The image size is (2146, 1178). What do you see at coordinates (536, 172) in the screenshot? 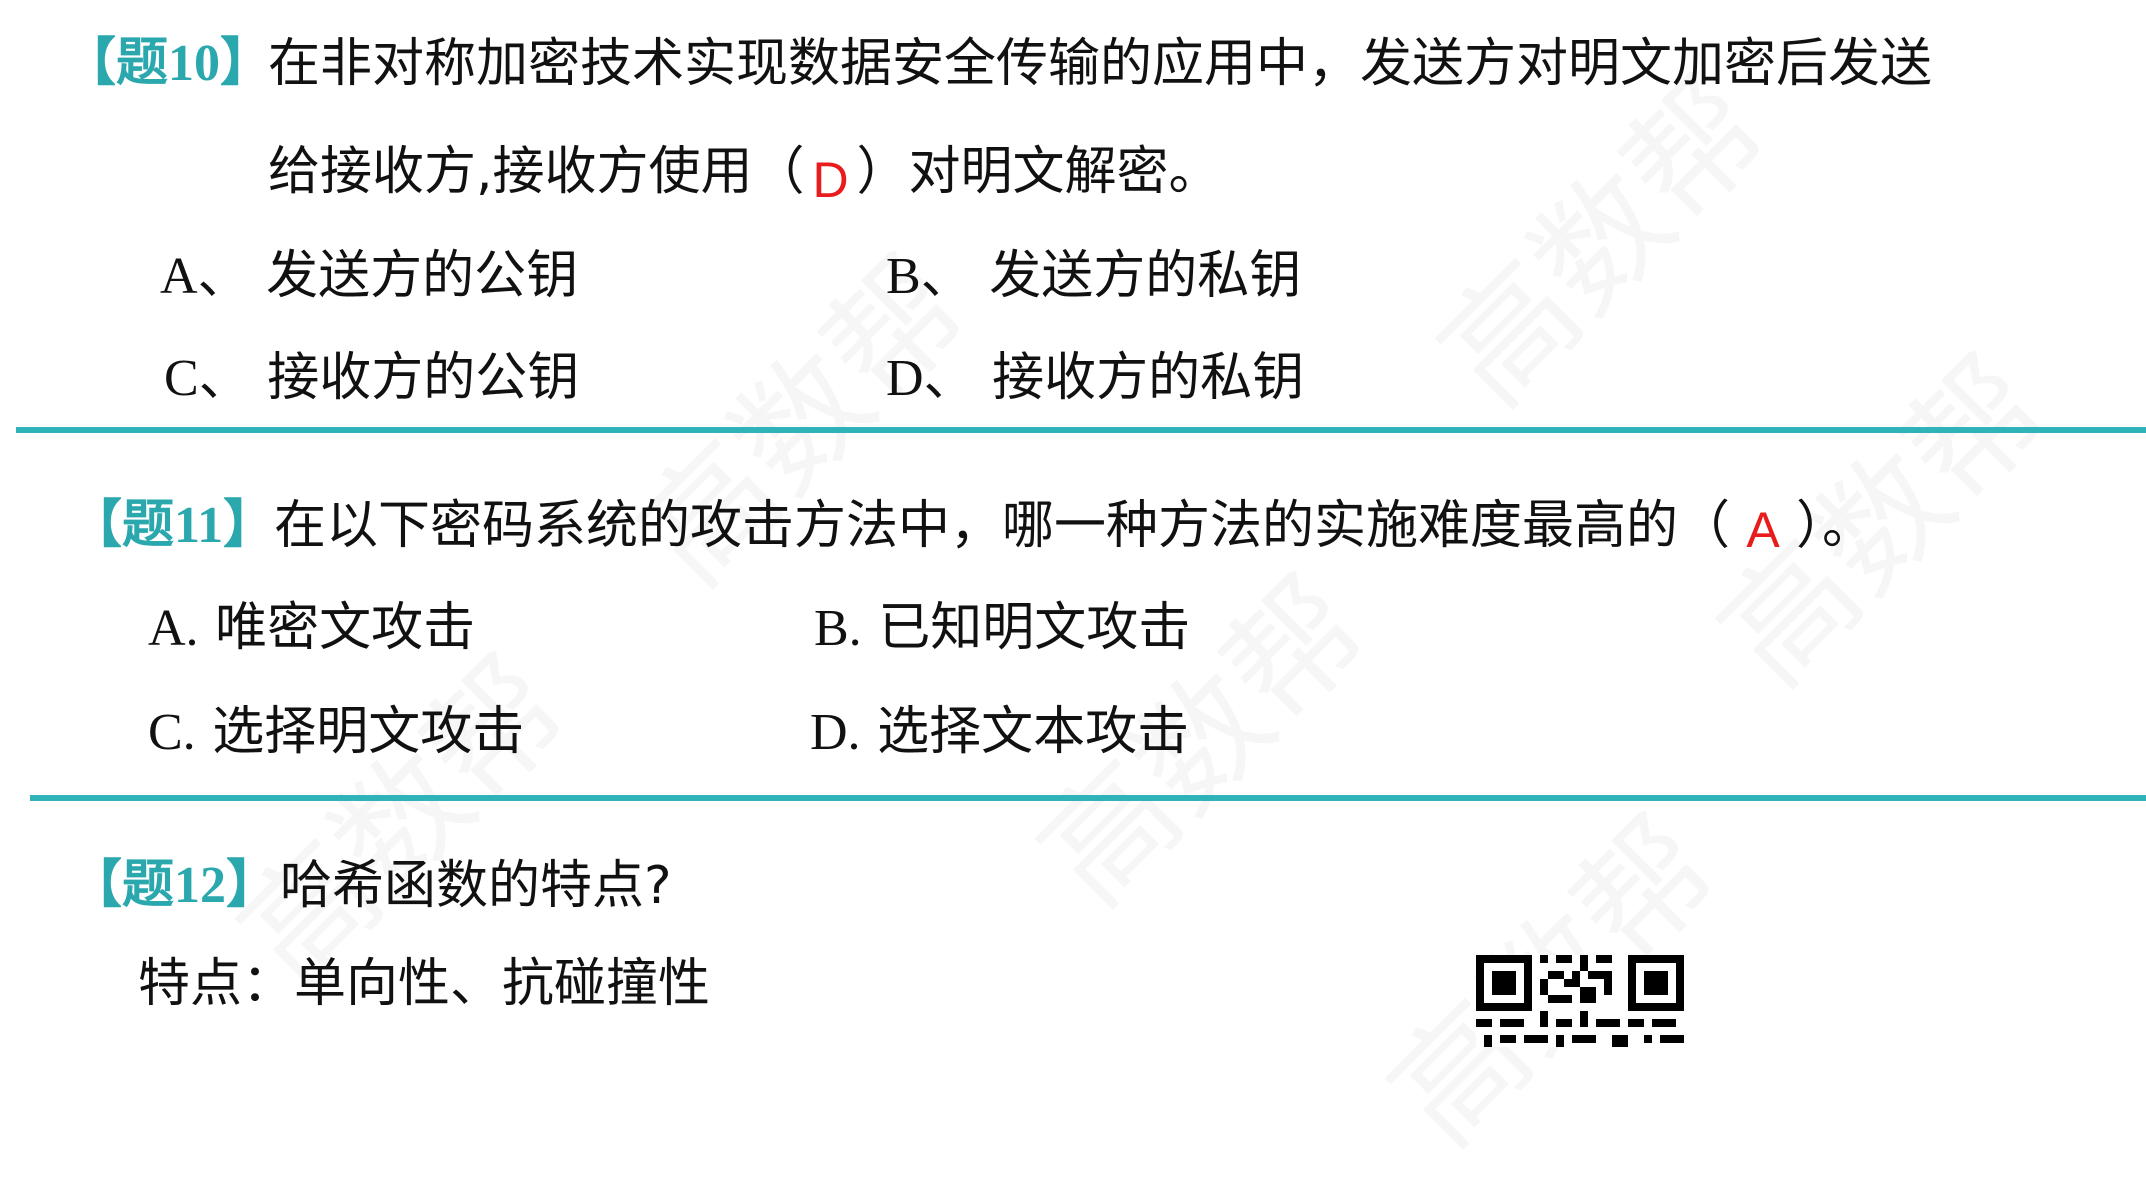
I see `question-text-before-answer: 给接收方,接收方使用（` at bounding box center [536, 172].